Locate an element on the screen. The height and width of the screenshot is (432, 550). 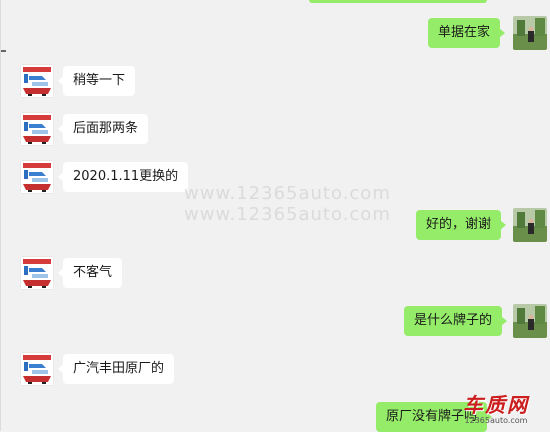
site-logo: 车质网 12365auto.com is located at coordinates (496, 411).